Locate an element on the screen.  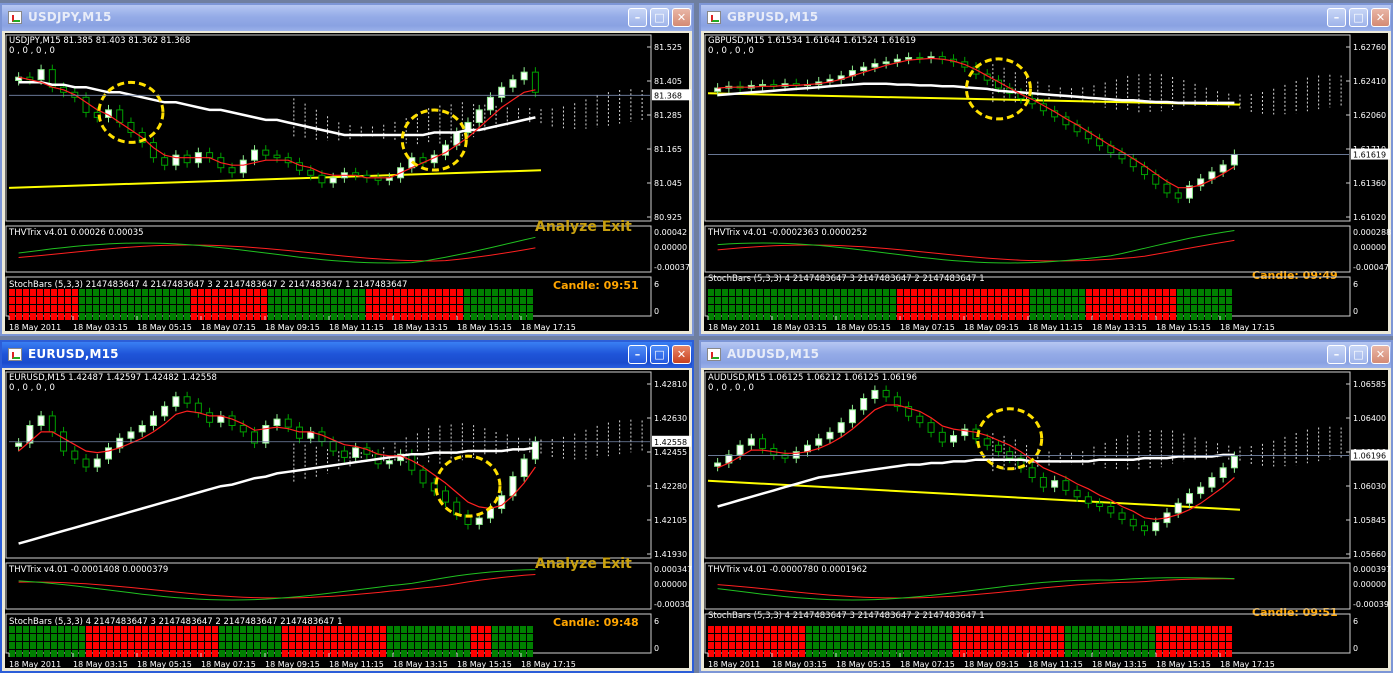
trix-axis-label: 0.000397 is located at coordinates (1372, 569).